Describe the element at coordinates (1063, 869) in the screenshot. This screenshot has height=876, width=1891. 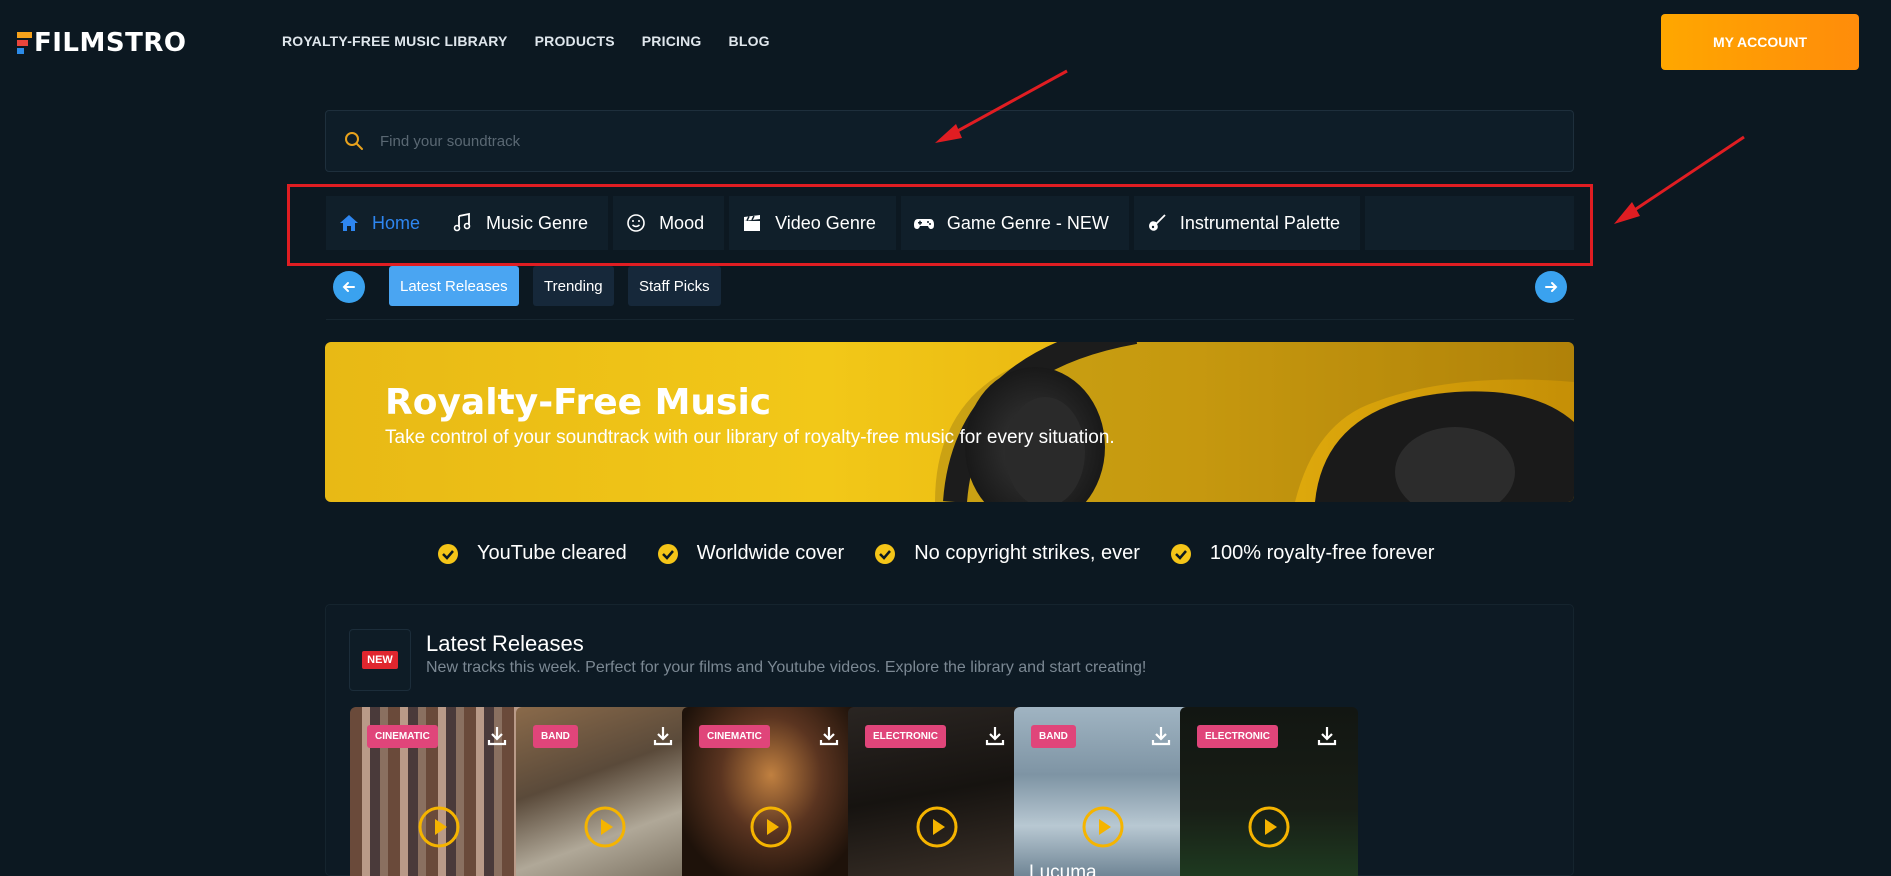
I see `track-title: Lucuma` at that location.